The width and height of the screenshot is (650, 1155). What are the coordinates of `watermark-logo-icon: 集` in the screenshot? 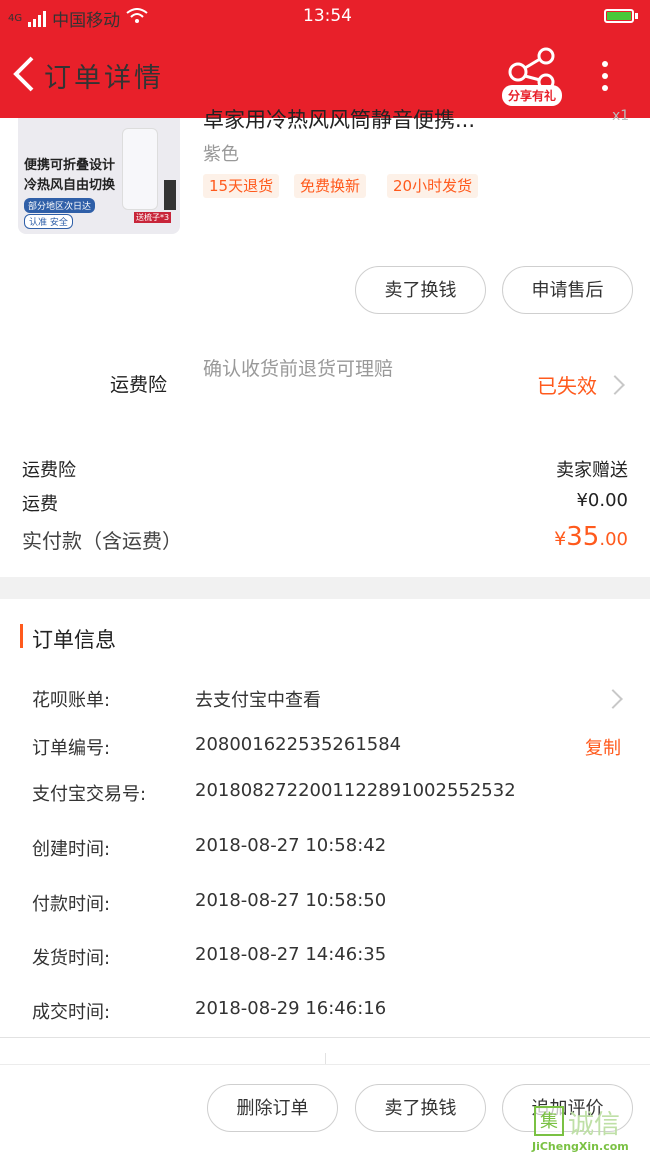 It's located at (549, 1121).